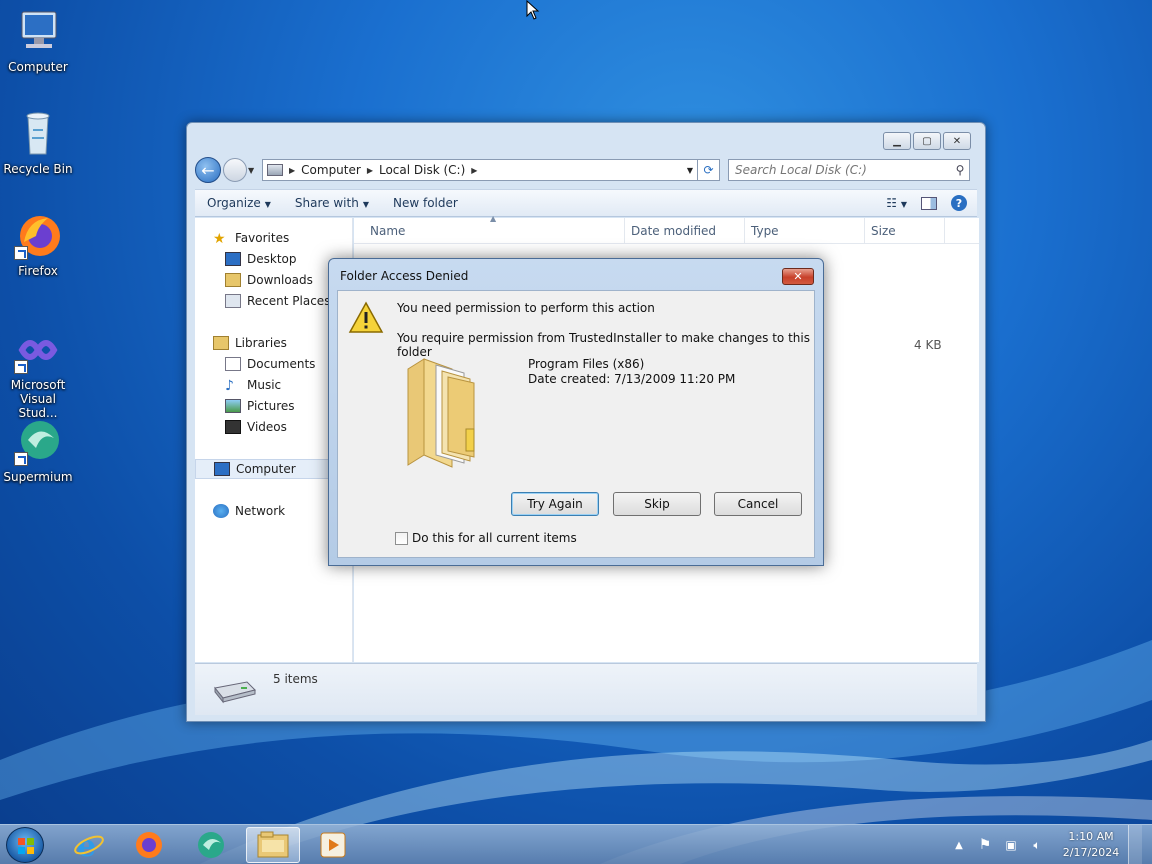 The image size is (1152, 864). Describe the element at coordinates (690, 170) in the screenshot. I see `address-dropdown-icon: ▼` at that location.